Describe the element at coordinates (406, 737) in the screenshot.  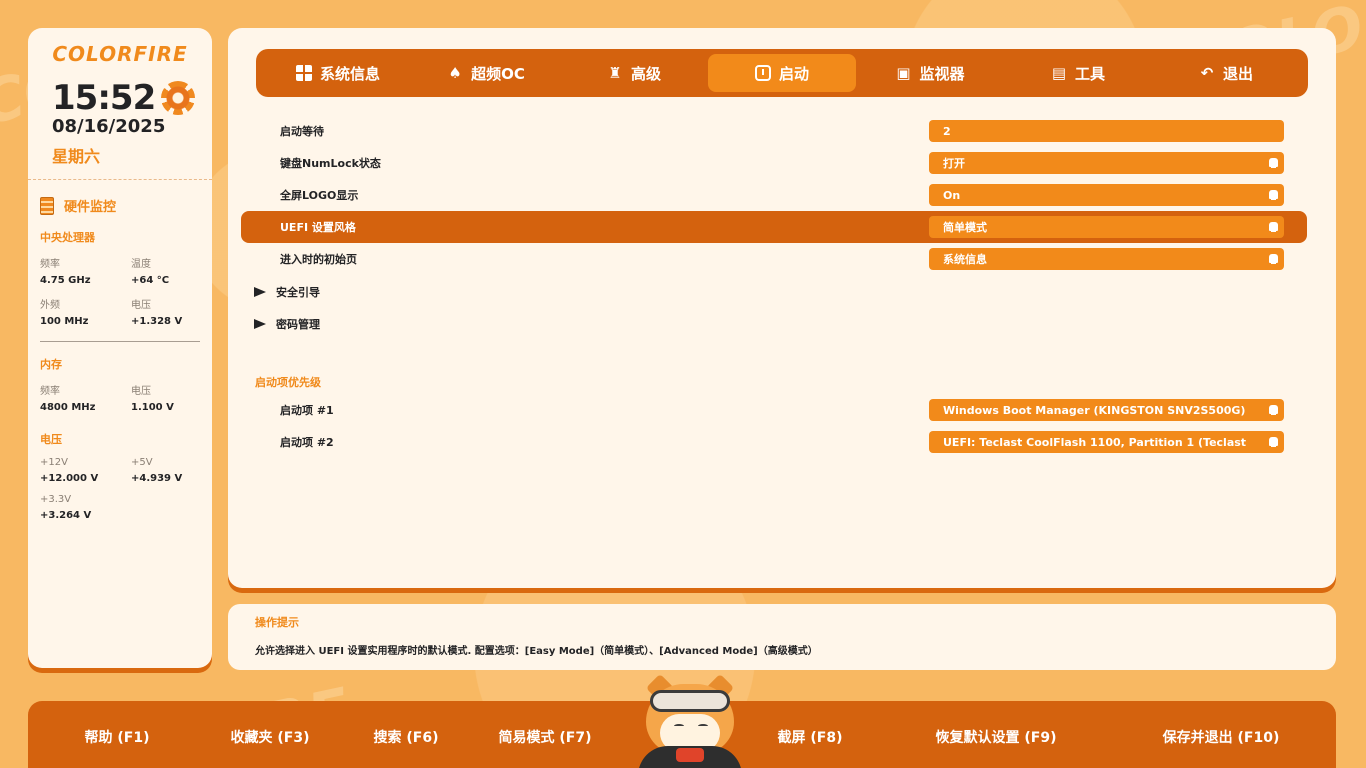
I see `search-button: 搜索 (F6)` at that location.